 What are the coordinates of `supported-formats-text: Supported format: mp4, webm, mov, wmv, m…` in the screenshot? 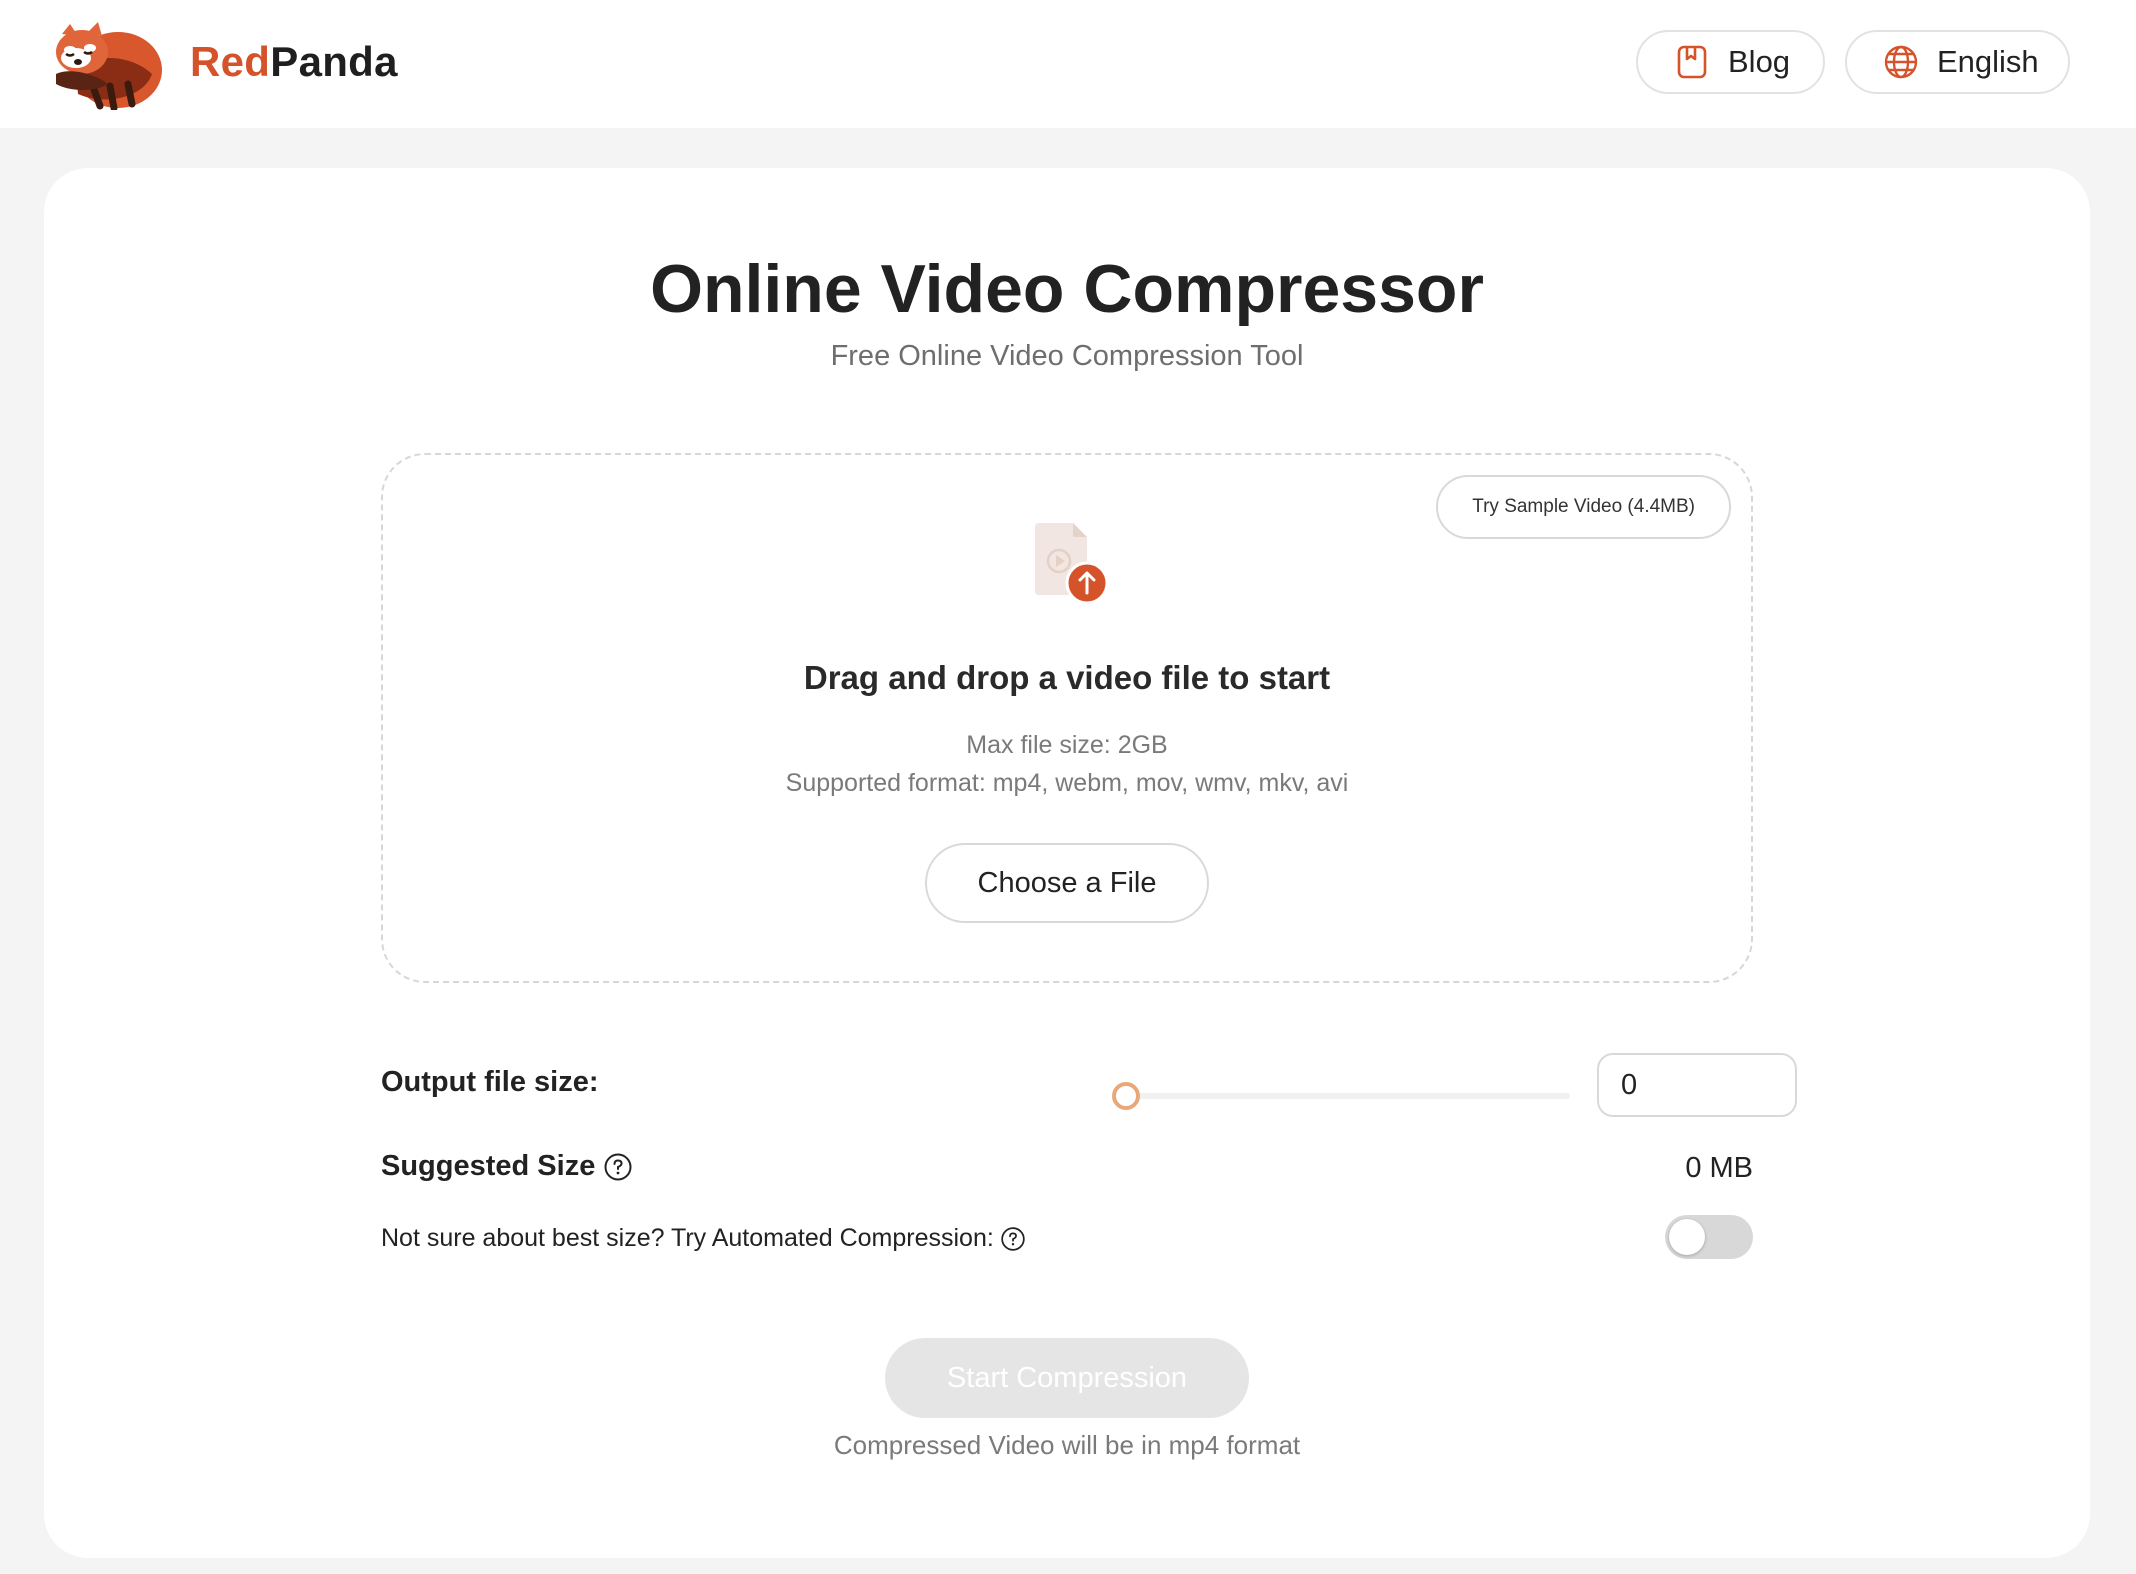 It's located at (1067, 783).